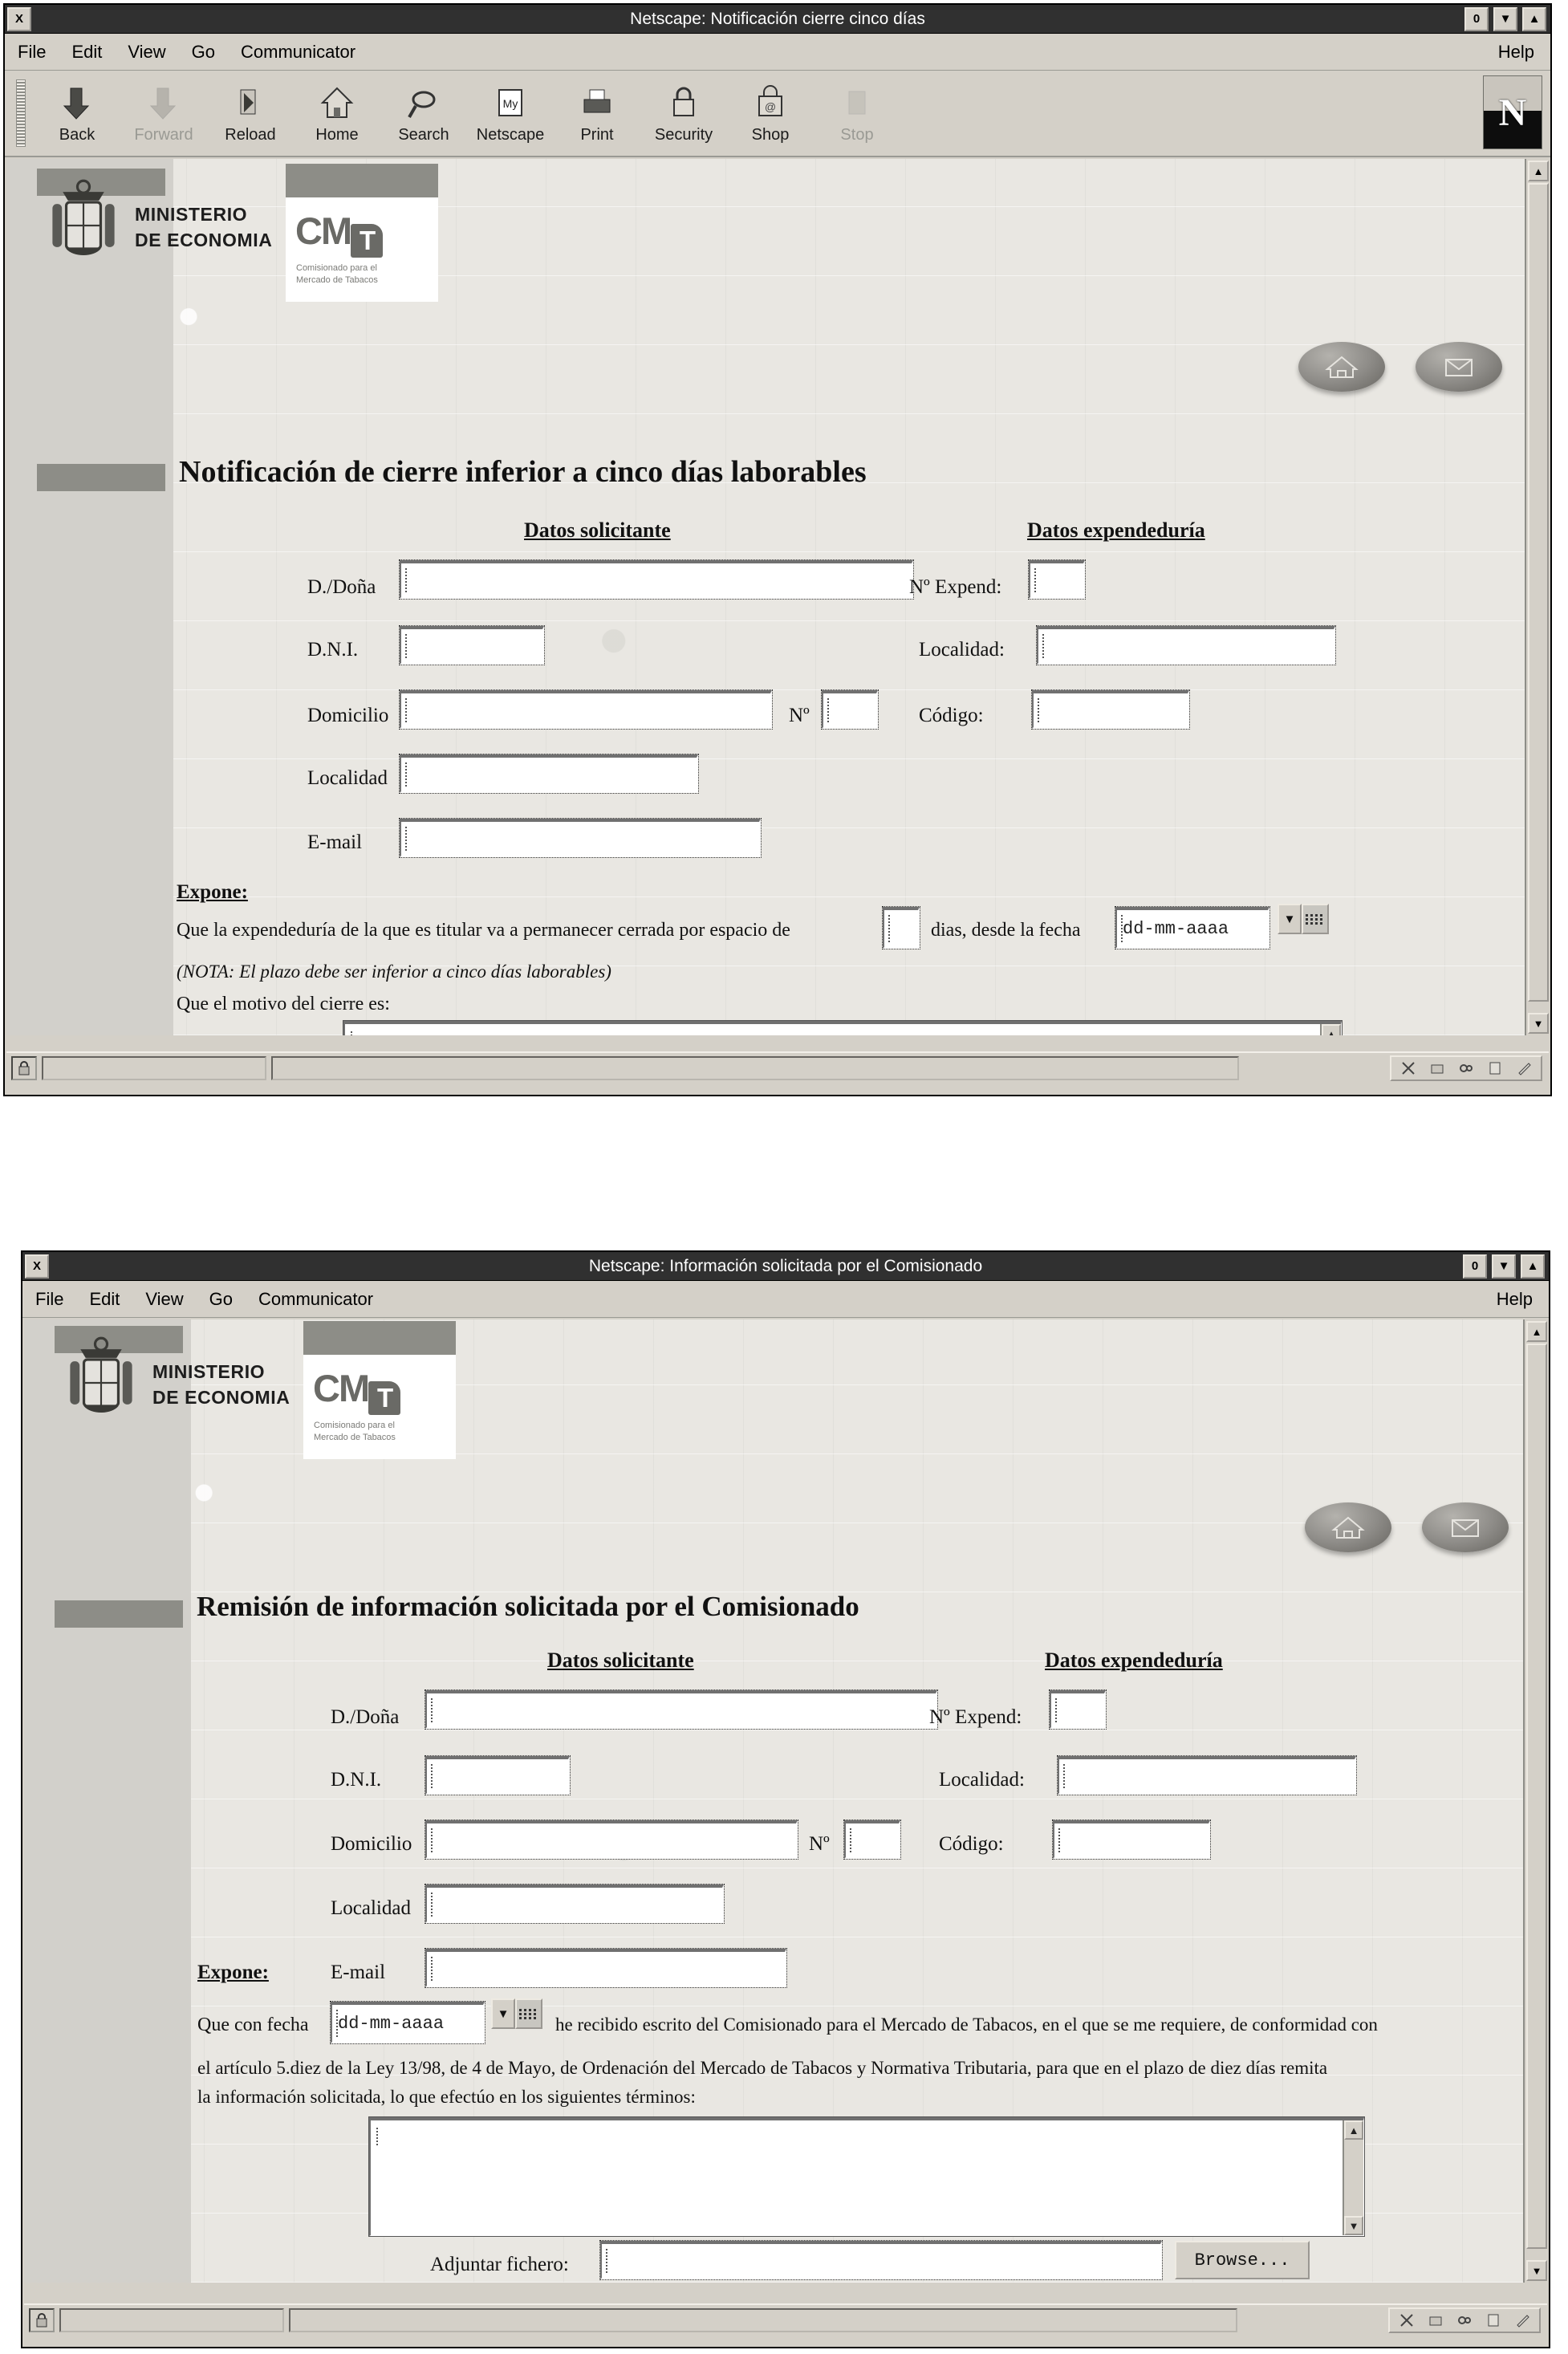 This screenshot has height=2354, width=1568. Describe the element at coordinates (1512, 112) in the screenshot. I see `netscape-brand-logo: N` at that location.